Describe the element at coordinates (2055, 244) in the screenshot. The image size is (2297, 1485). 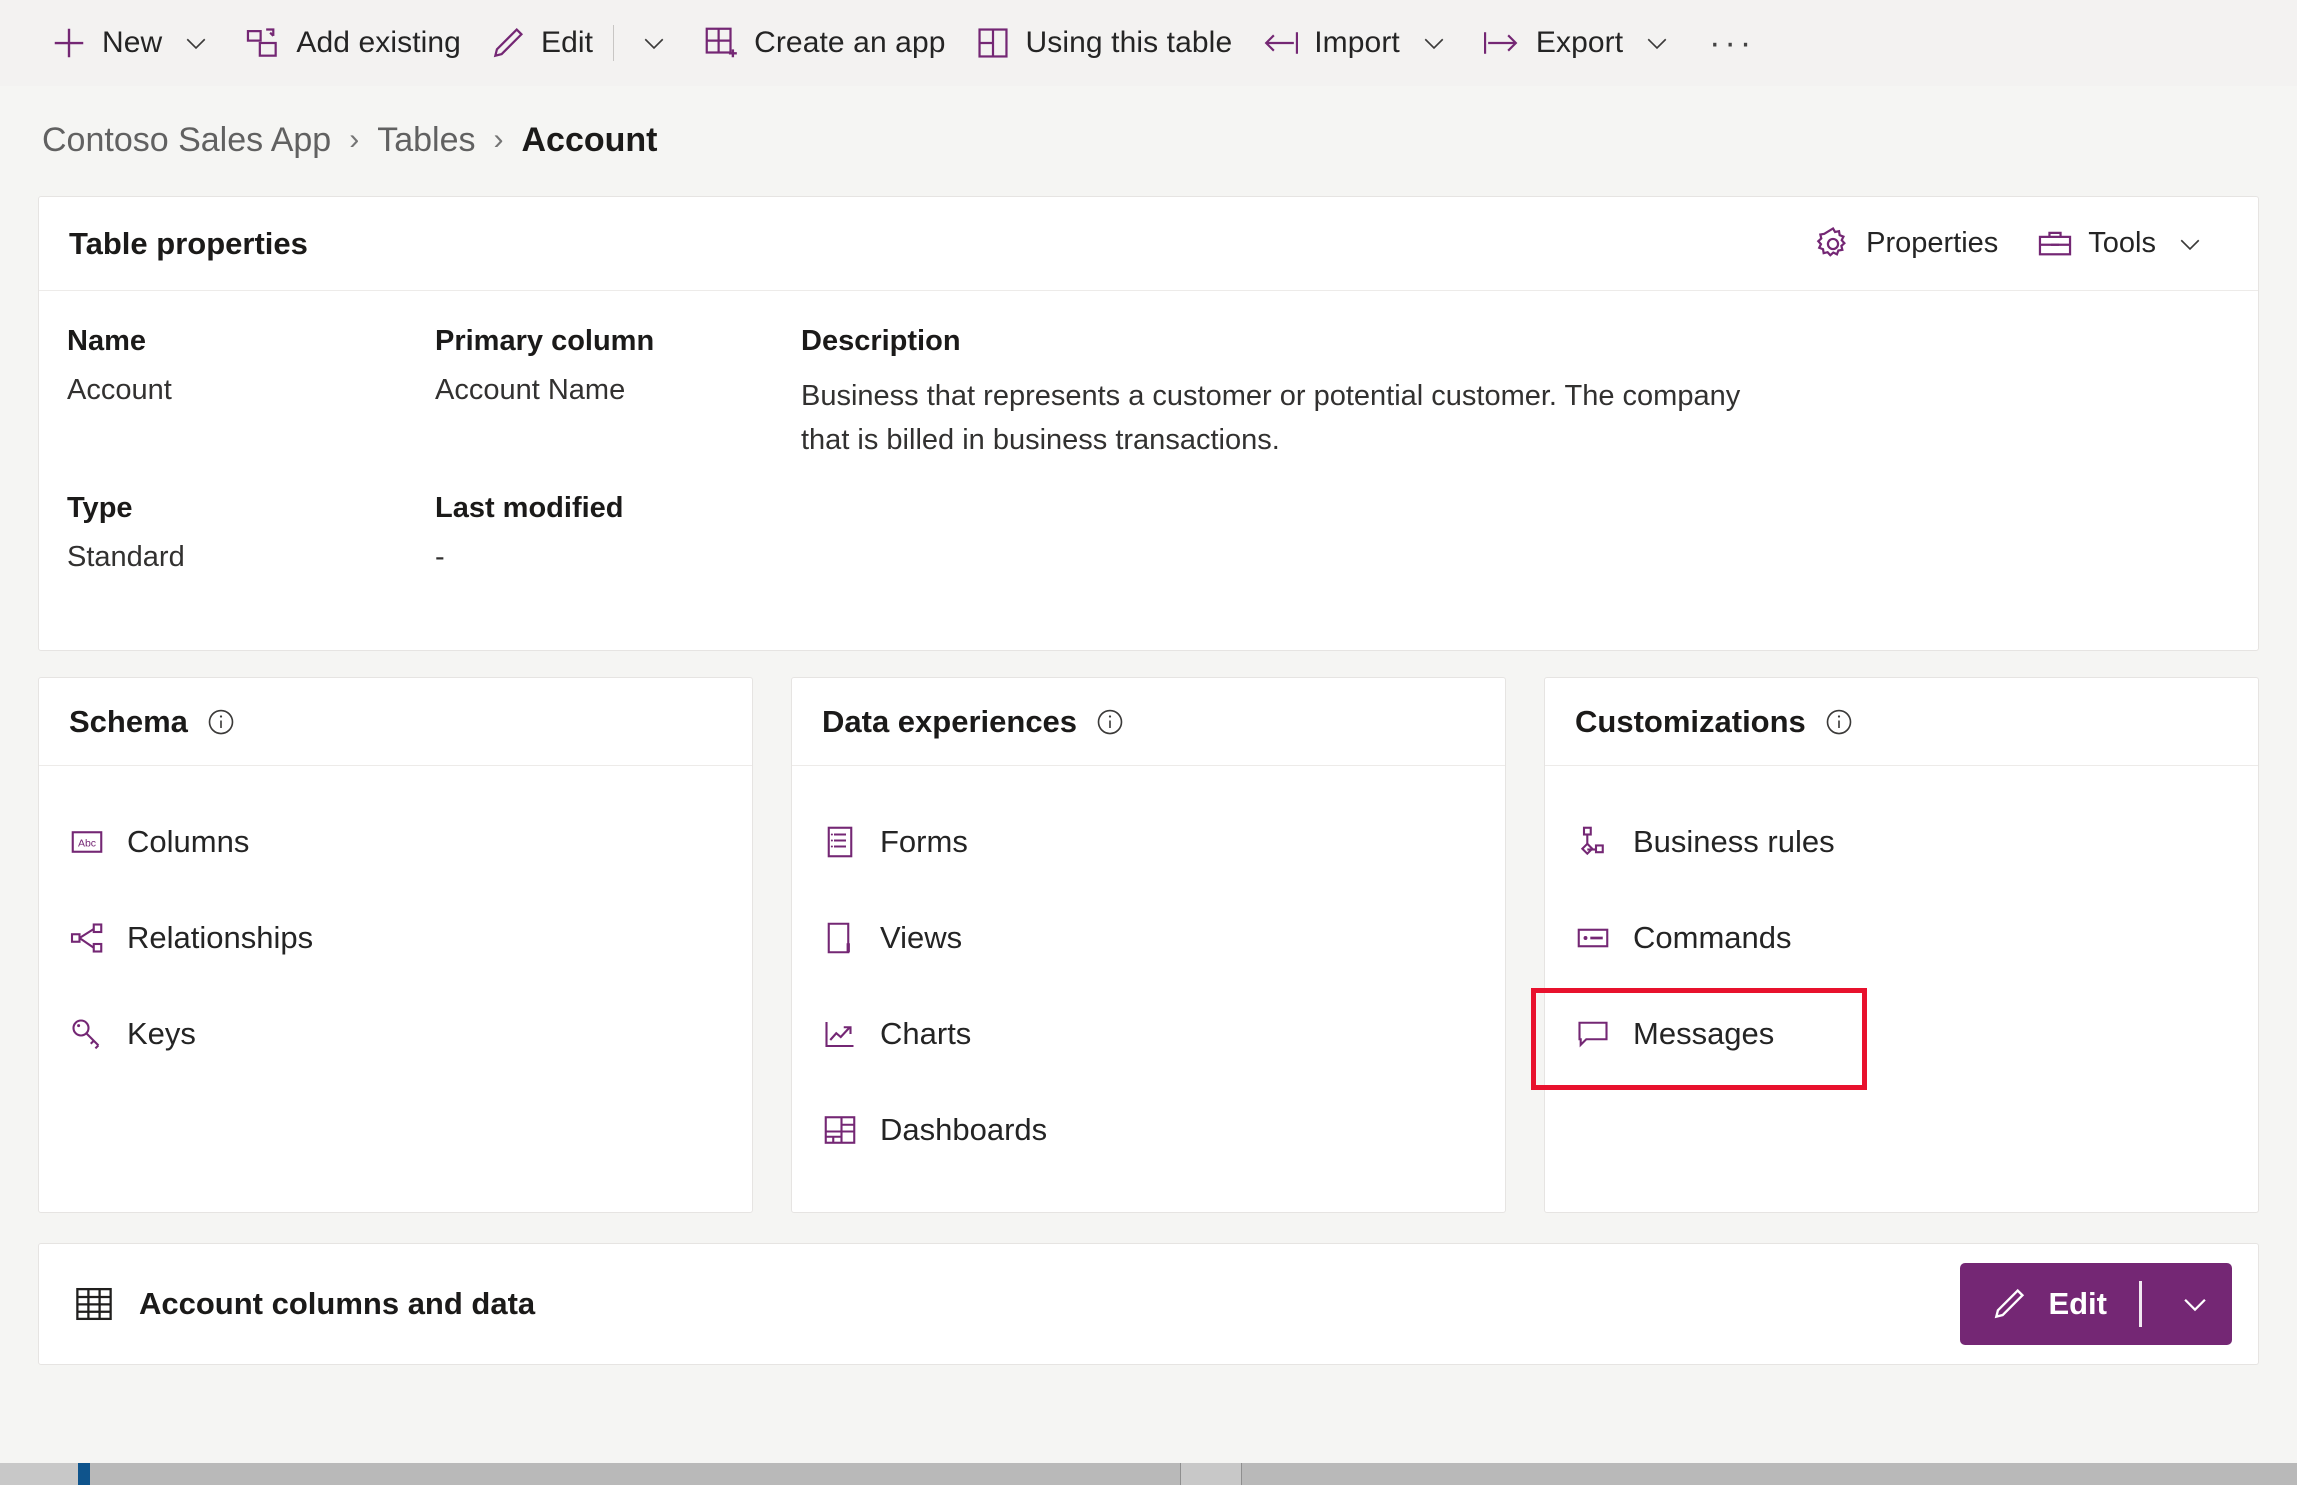
I see `toolbox-icon` at that location.